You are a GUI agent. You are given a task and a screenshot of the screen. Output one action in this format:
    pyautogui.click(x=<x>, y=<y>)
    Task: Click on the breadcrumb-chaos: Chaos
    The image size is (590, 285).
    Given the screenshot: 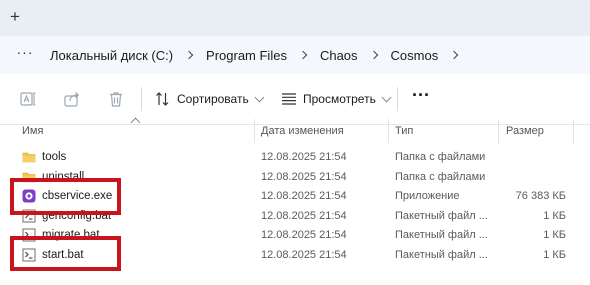 What is the action you would take?
    pyautogui.click(x=339, y=55)
    